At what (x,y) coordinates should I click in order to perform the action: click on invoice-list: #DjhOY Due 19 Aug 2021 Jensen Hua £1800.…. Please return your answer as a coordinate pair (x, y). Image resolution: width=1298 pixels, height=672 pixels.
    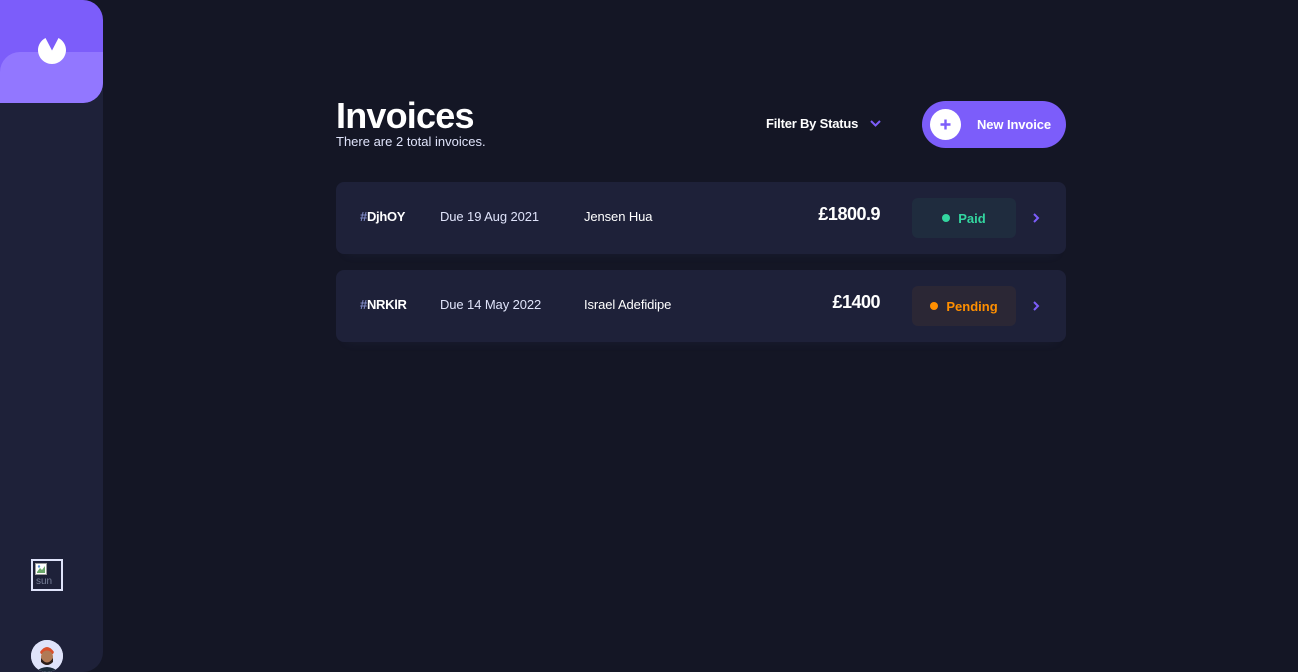
    Looking at the image, I should click on (701, 270).